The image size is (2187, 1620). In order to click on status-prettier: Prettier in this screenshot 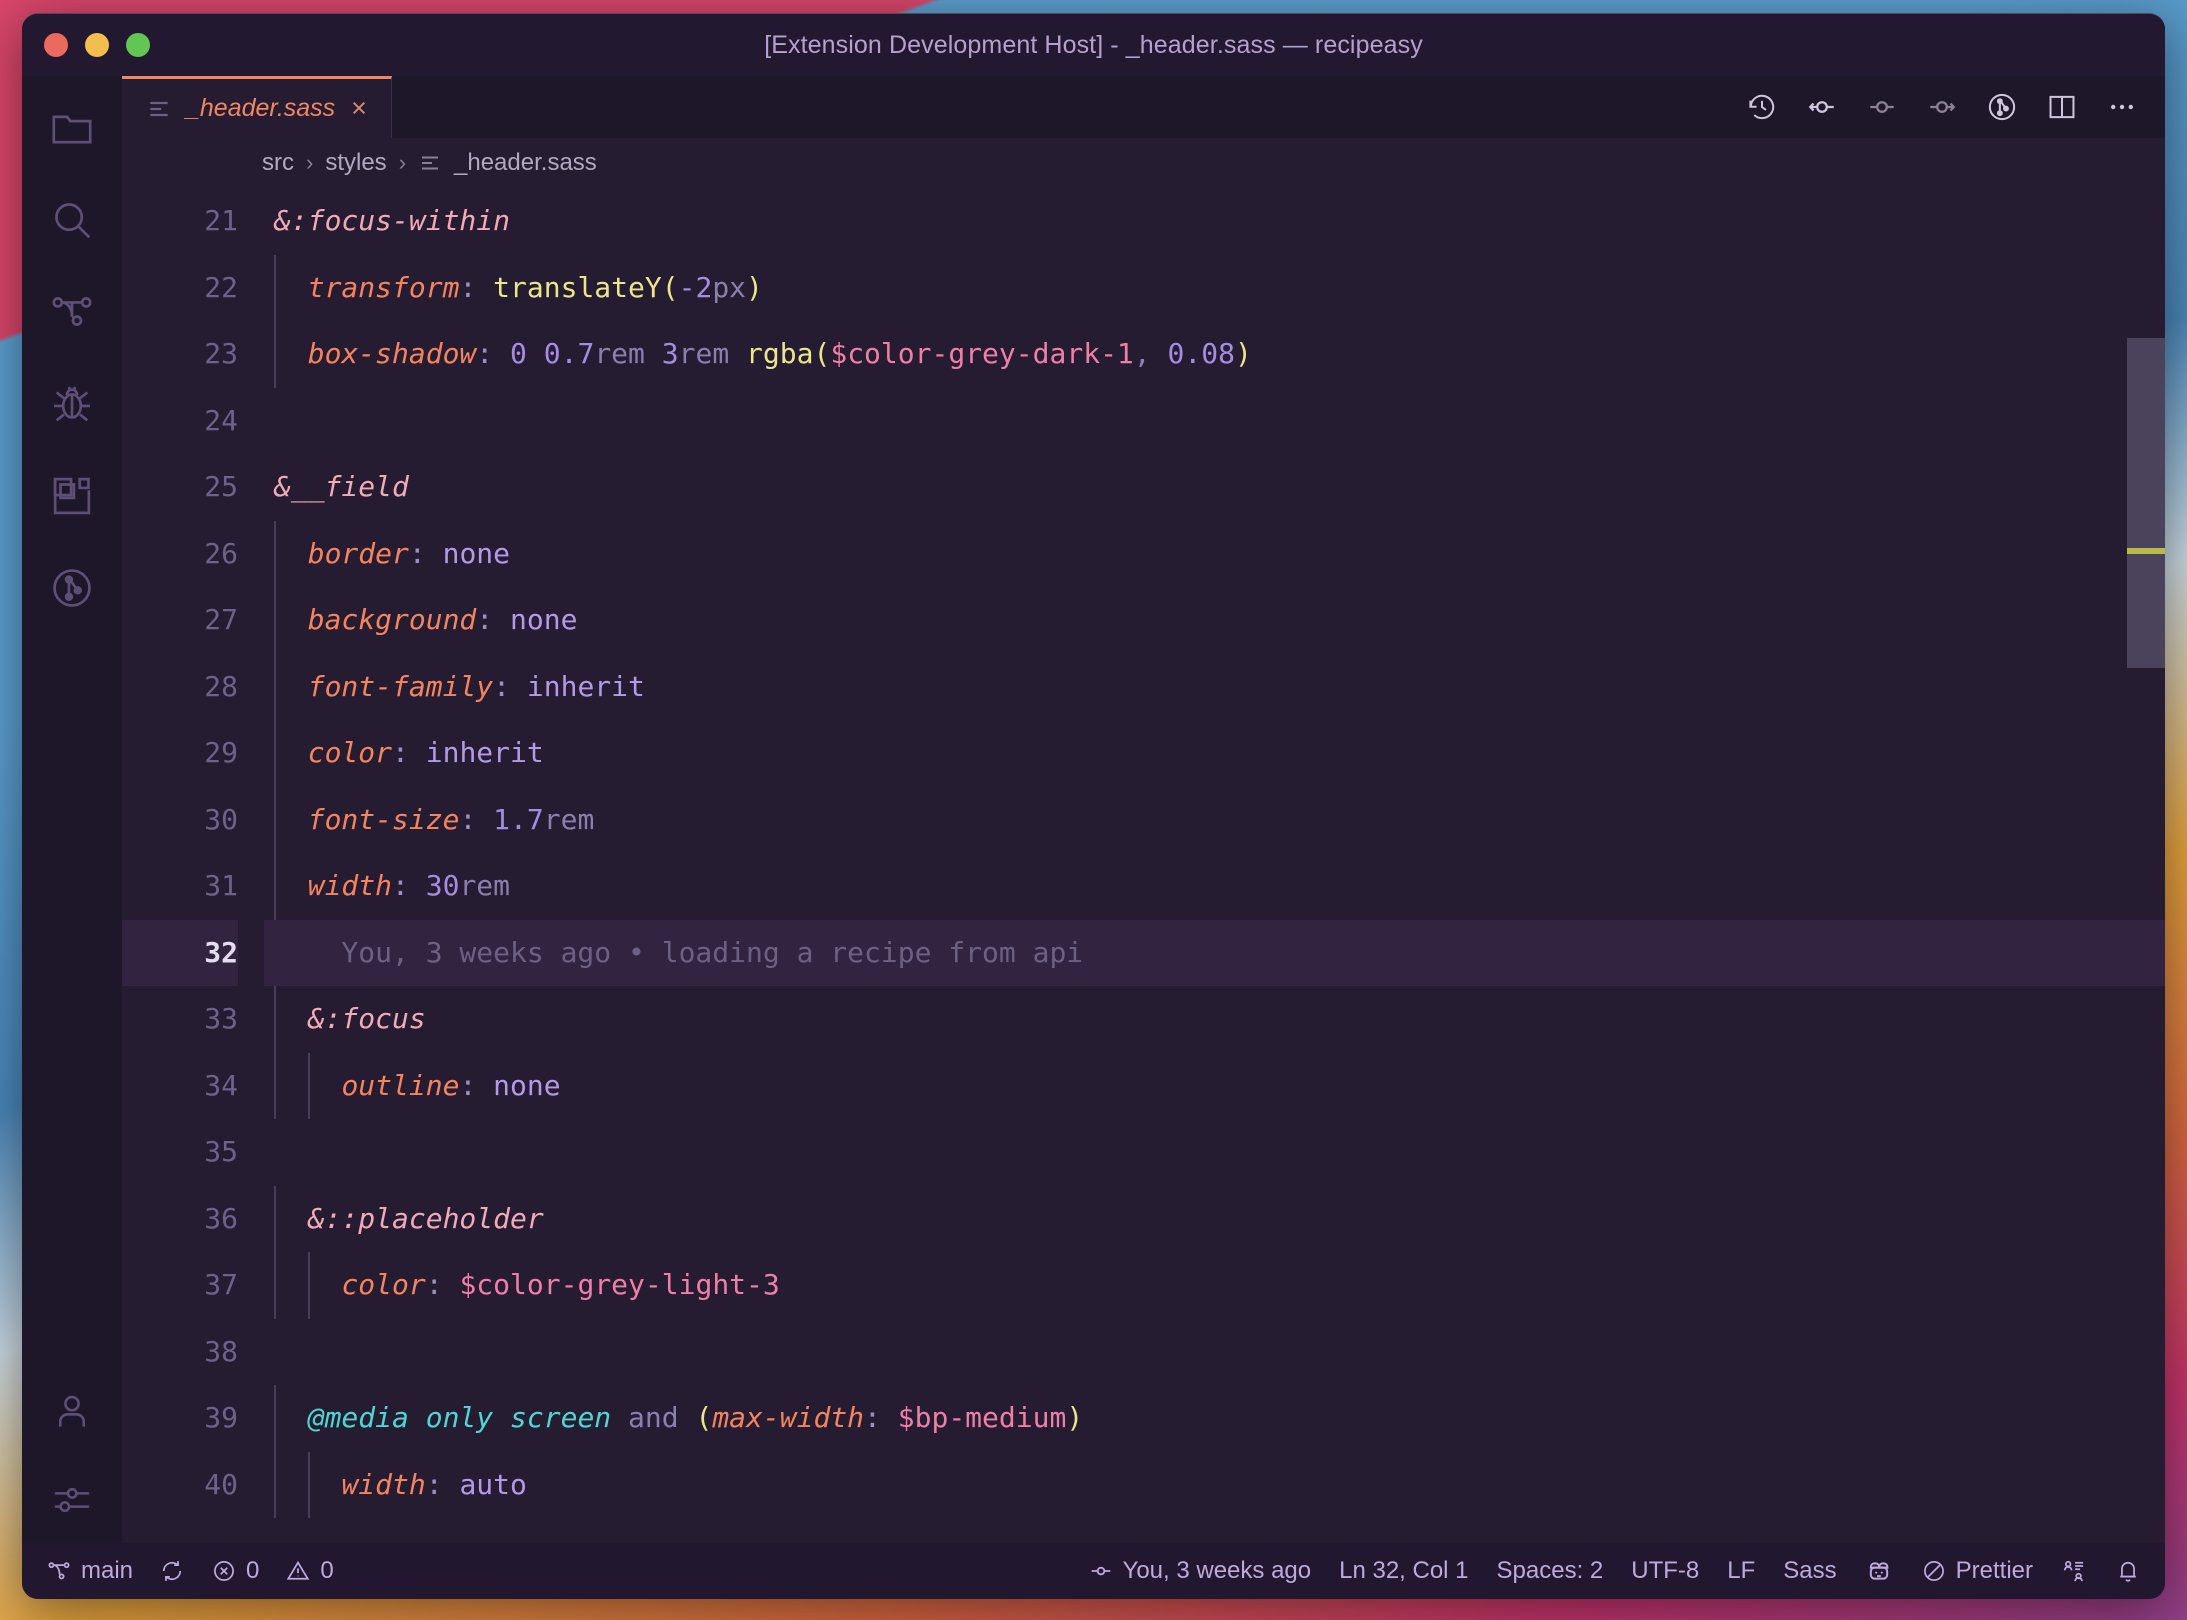, I will do `click(1977, 1571)`.